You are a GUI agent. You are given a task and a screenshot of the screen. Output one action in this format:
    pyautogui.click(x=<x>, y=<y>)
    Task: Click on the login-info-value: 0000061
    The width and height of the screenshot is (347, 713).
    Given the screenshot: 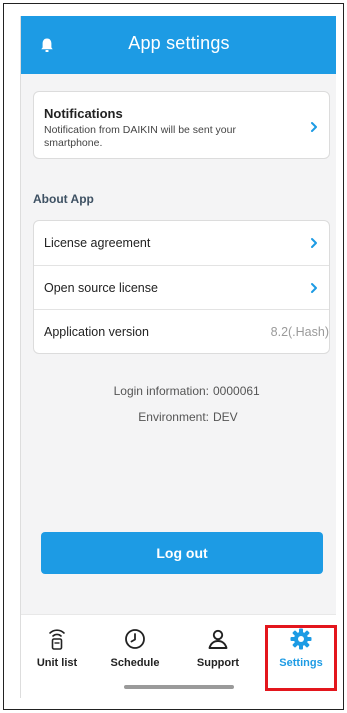 What is the action you would take?
    pyautogui.click(x=236, y=391)
    